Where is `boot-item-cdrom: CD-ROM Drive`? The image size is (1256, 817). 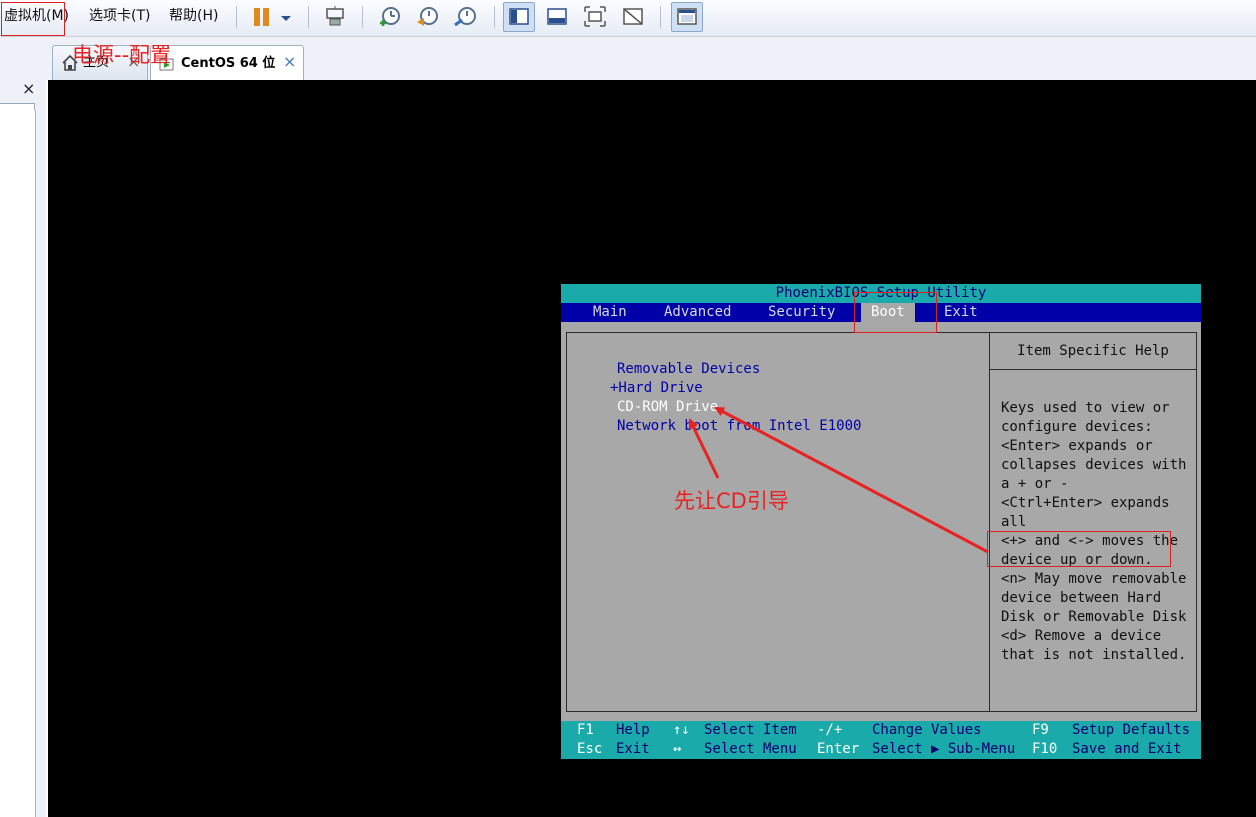 boot-item-cdrom: CD-ROM Drive is located at coordinates (667, 407).